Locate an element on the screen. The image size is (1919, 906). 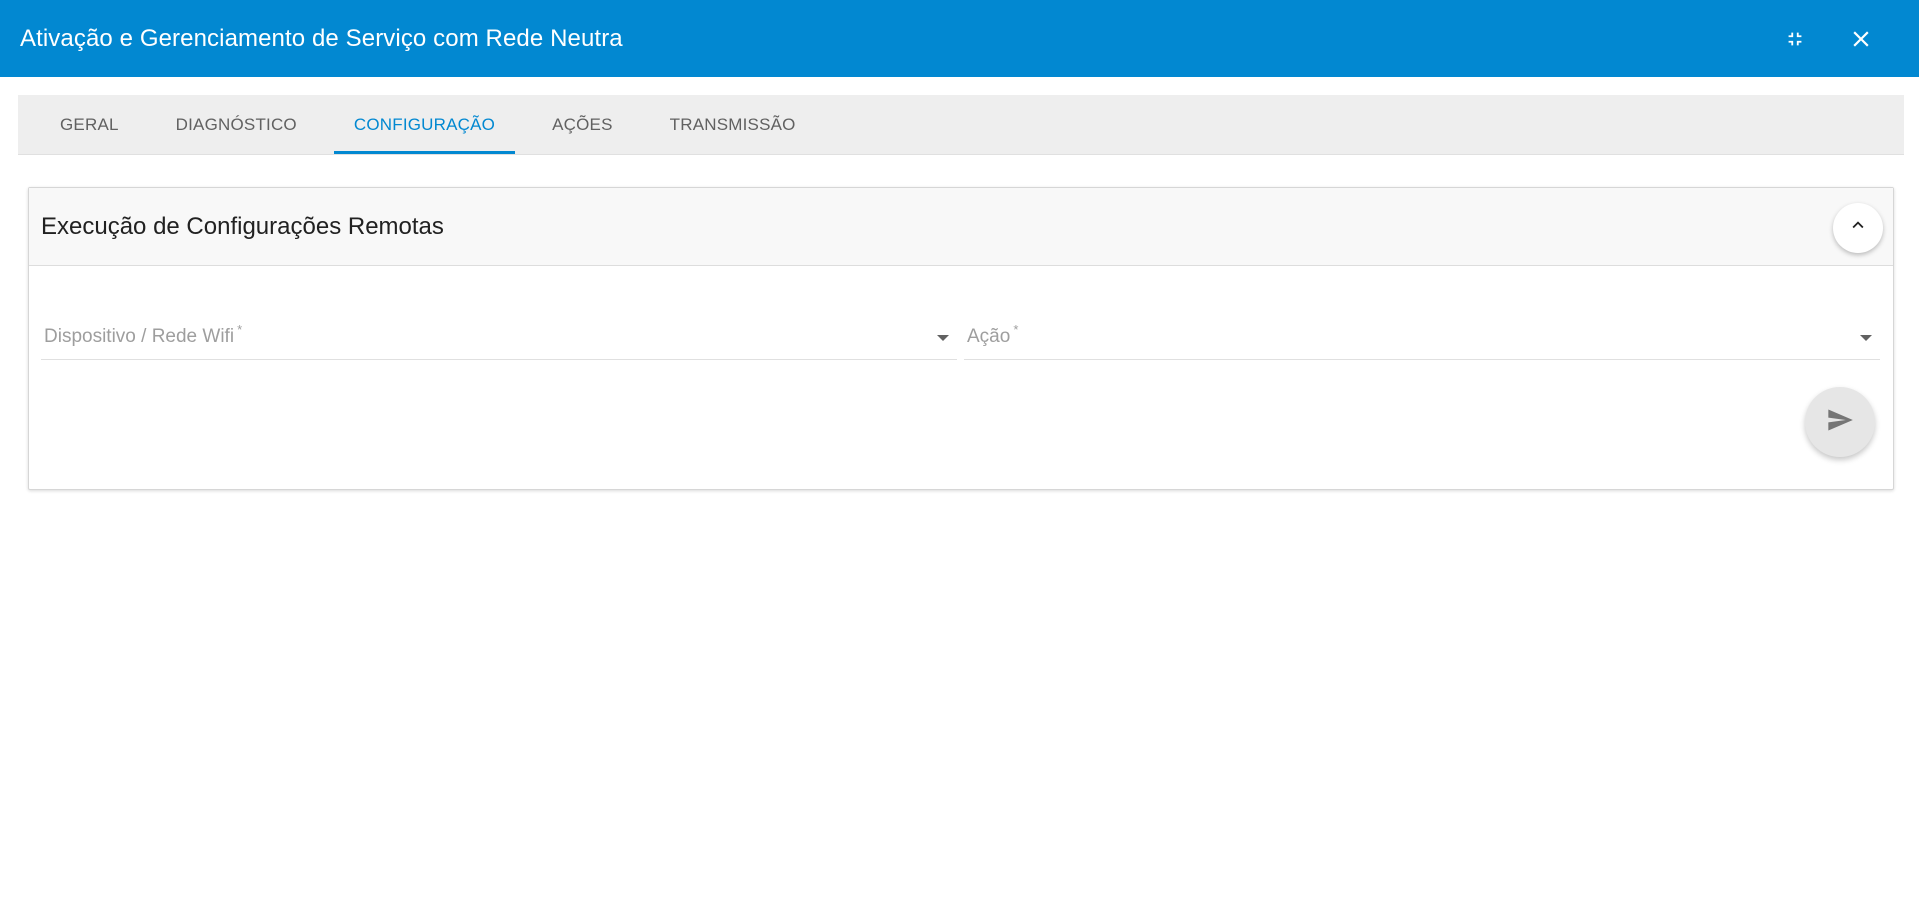
tab-diagnostico: DIAGNÓSTICO is located at coordinates (236, 124).